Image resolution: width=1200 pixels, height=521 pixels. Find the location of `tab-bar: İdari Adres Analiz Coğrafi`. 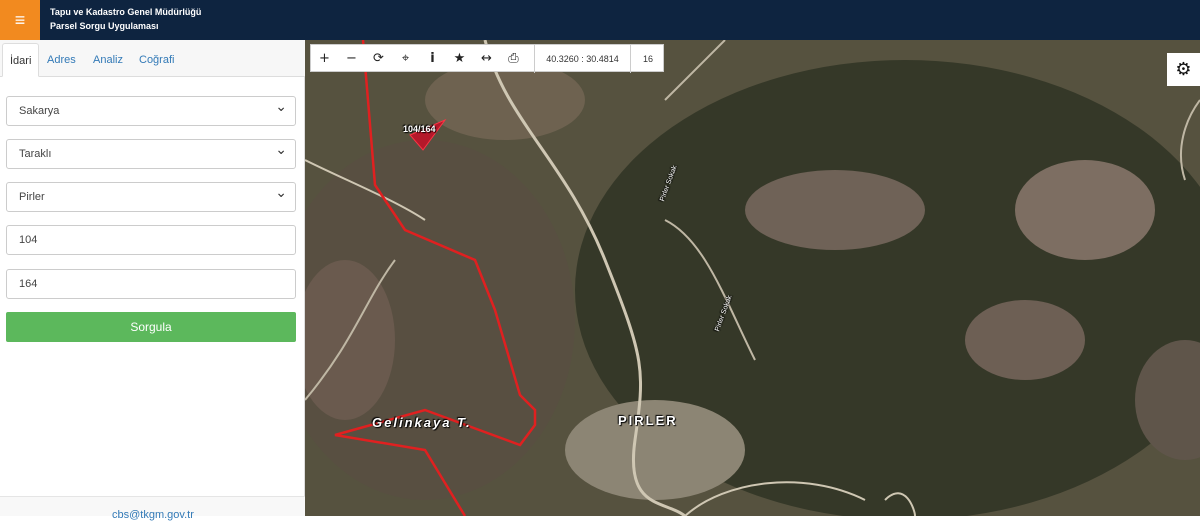

tab-bar: İdari Adres Analiz Coğrafi is located at coordinates (152, 58).